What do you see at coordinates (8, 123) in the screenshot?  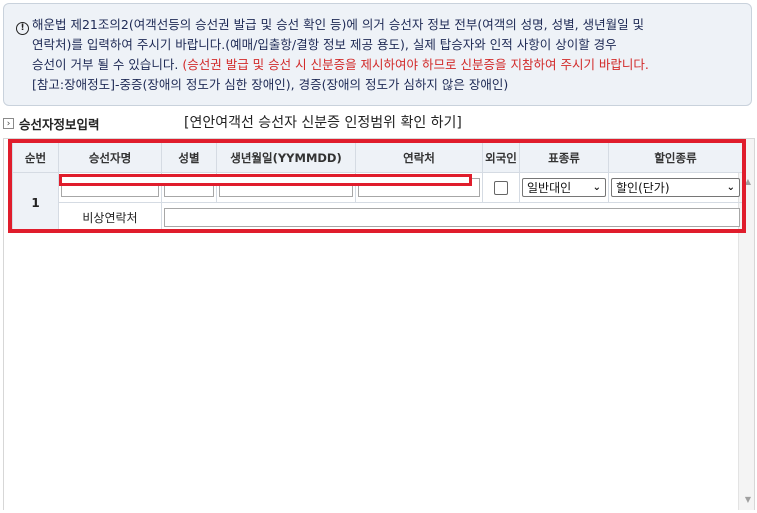 I see `chevron-right-icon: ›` at bounding box center [8, 123].